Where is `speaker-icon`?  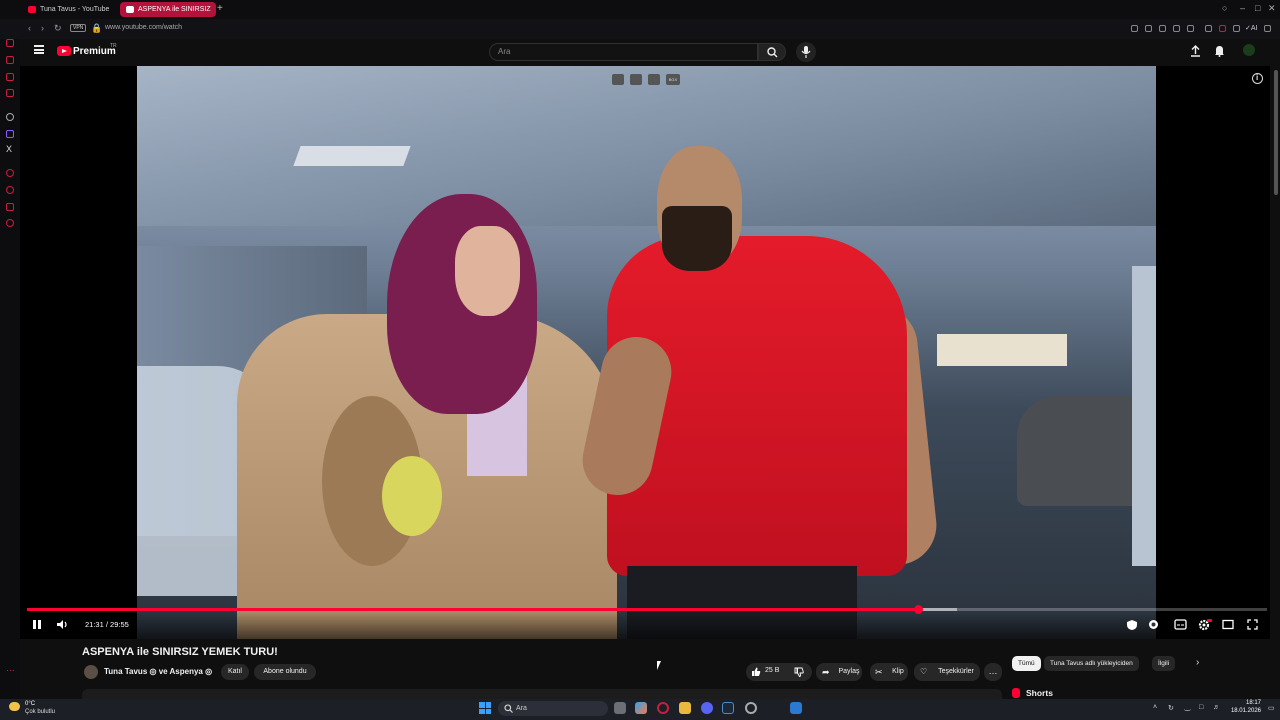 speaker-icon is located at coordinates (130, 9).